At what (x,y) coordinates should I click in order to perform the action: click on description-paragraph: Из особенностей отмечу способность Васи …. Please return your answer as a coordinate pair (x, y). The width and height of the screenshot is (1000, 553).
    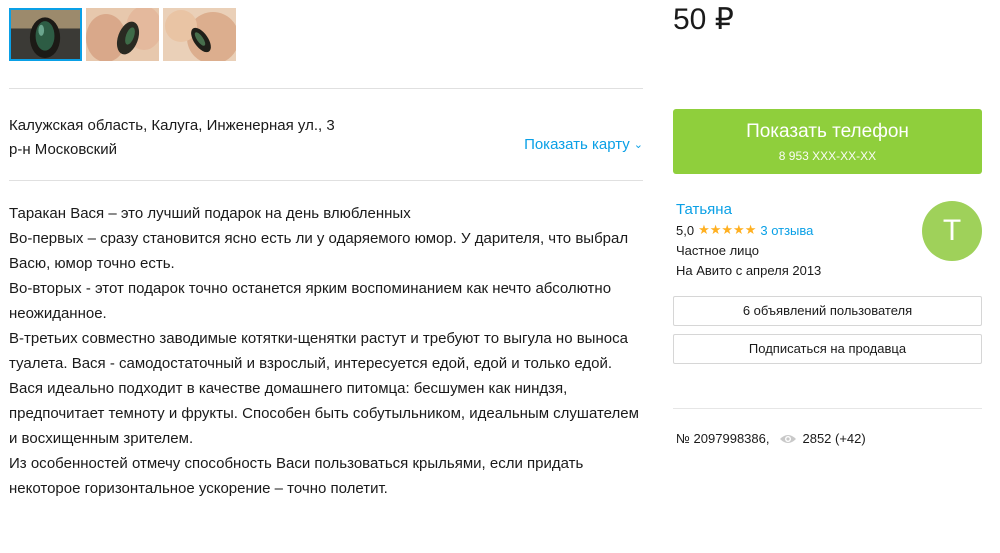
    Looking at the image, I should click on (296, 476).